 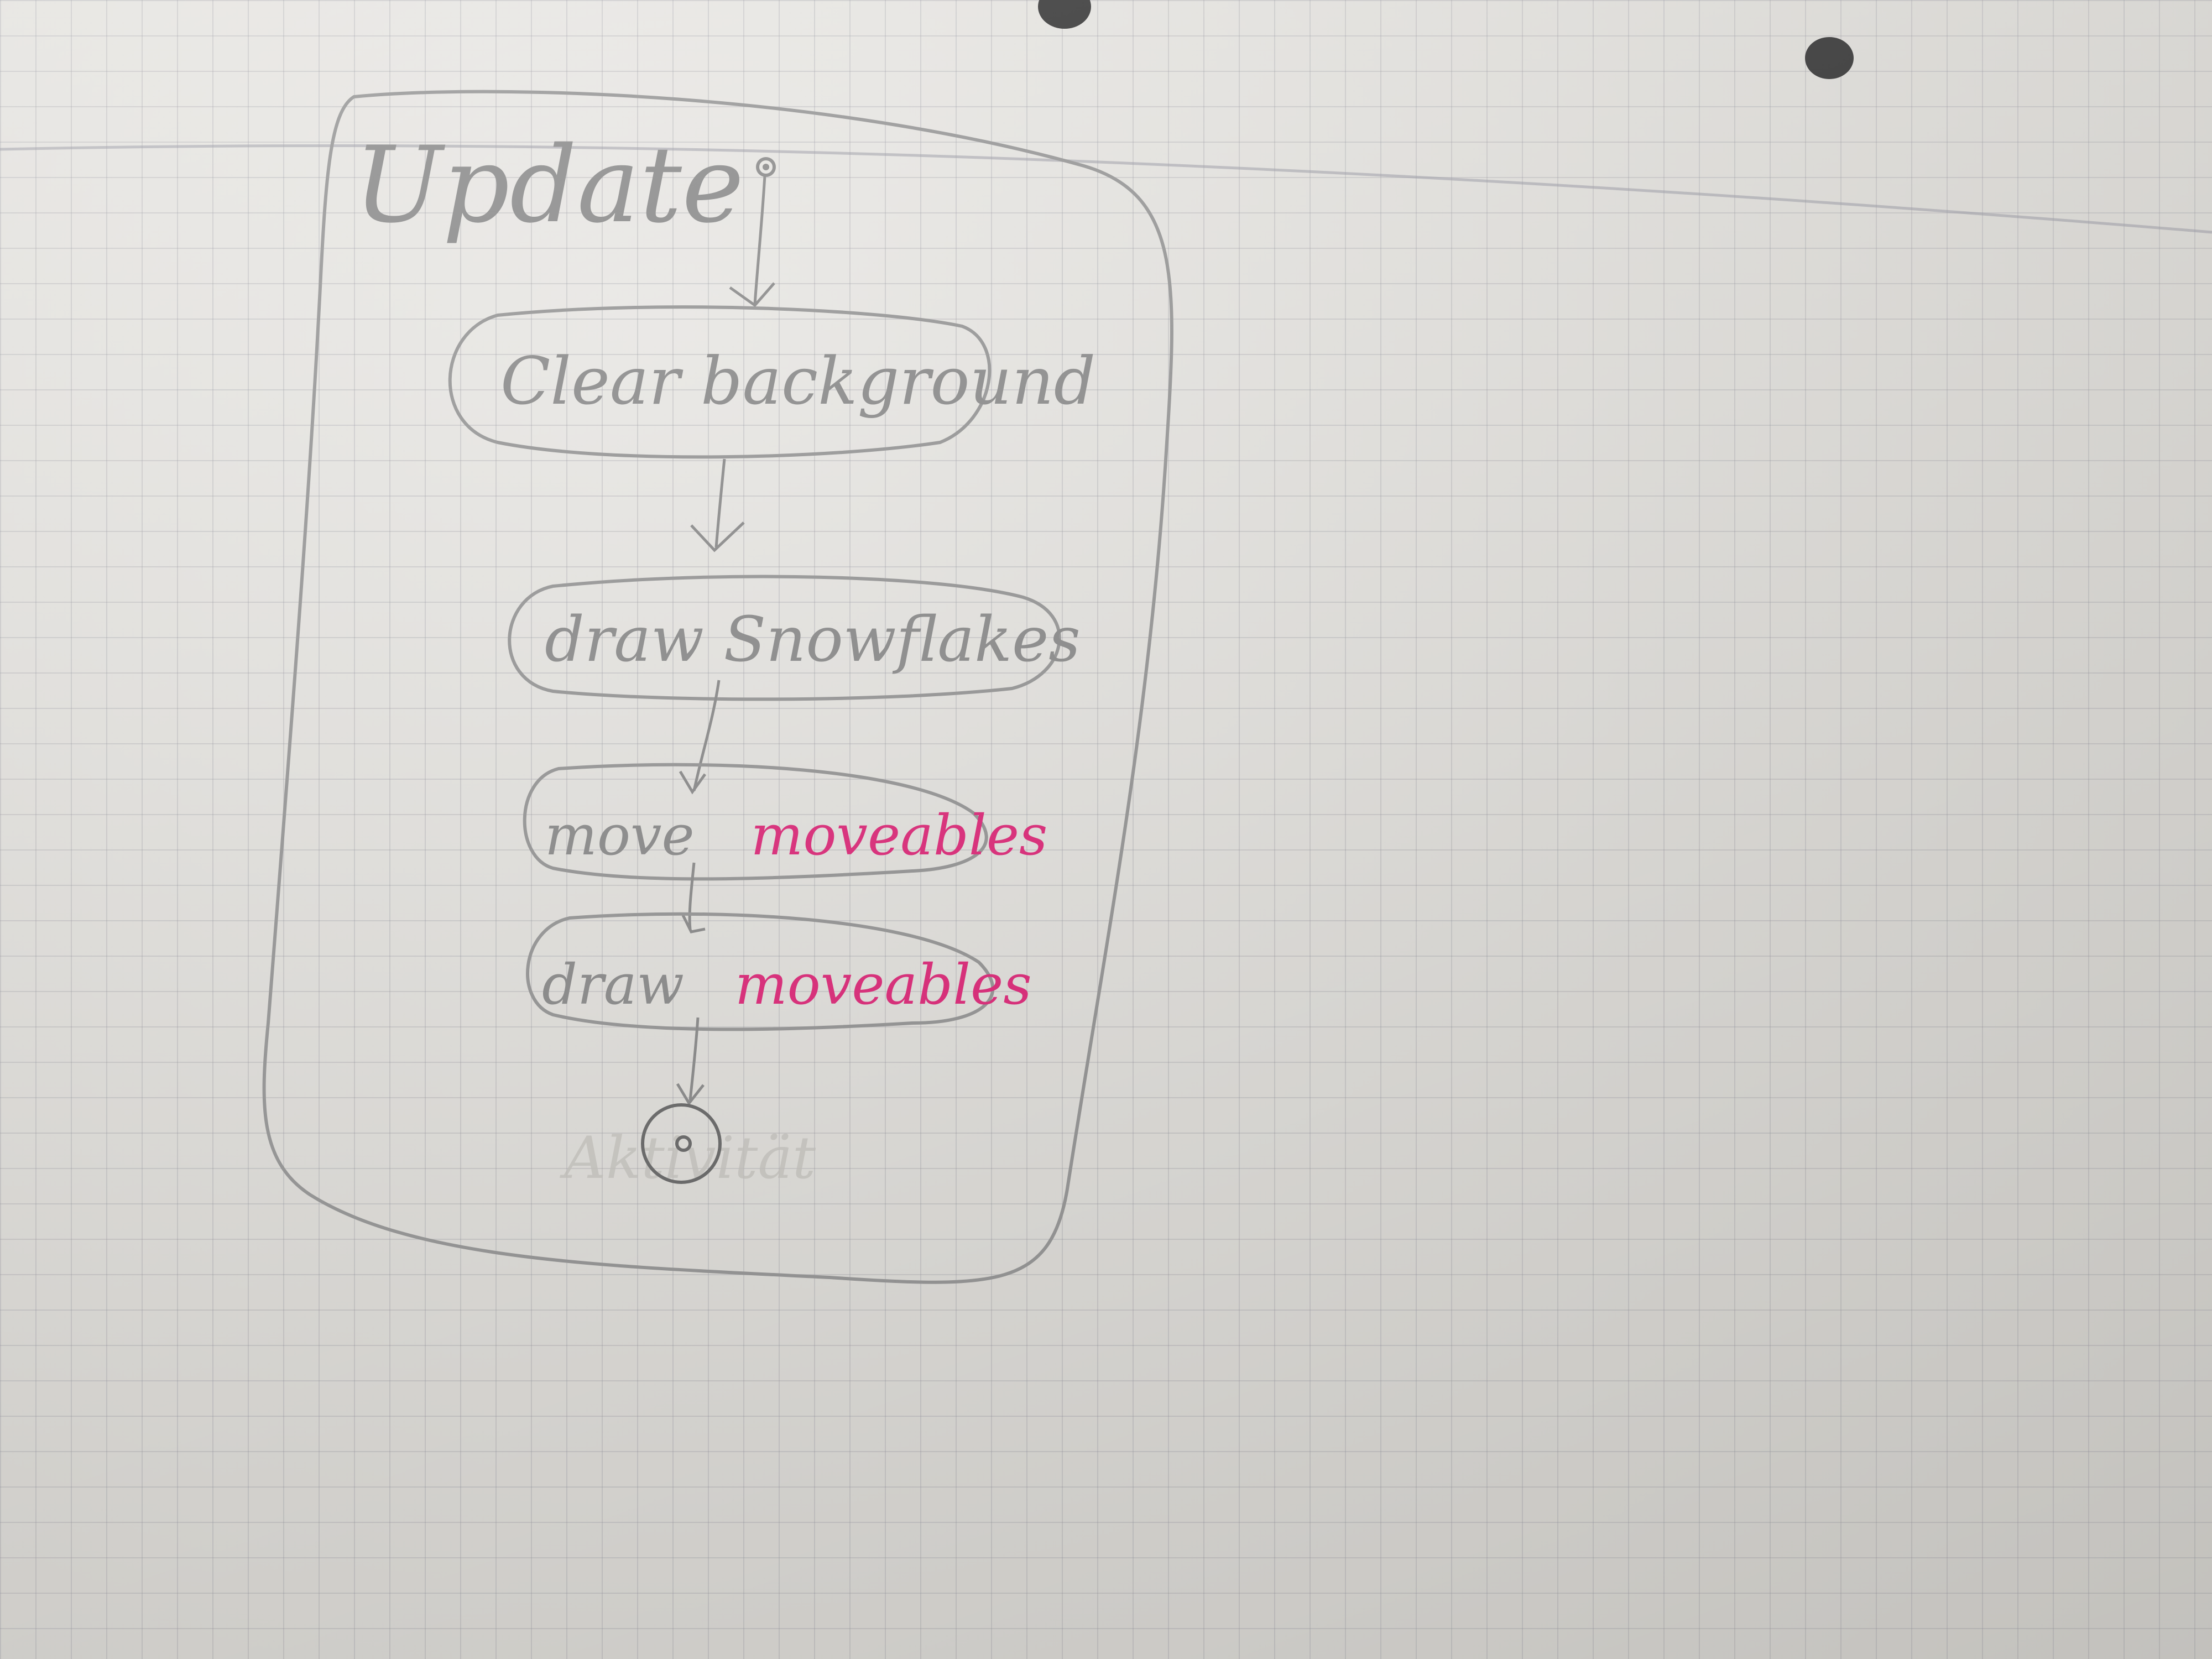 I want to click on action-label-move: move, so click(x=620, y=836).